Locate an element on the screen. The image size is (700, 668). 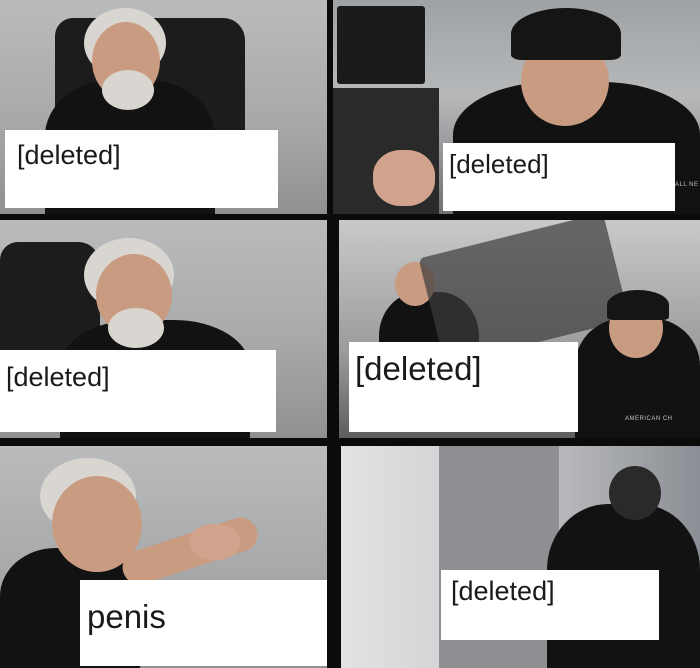
panel-3-caption: [deleted] is located at coordinates (138, 391).